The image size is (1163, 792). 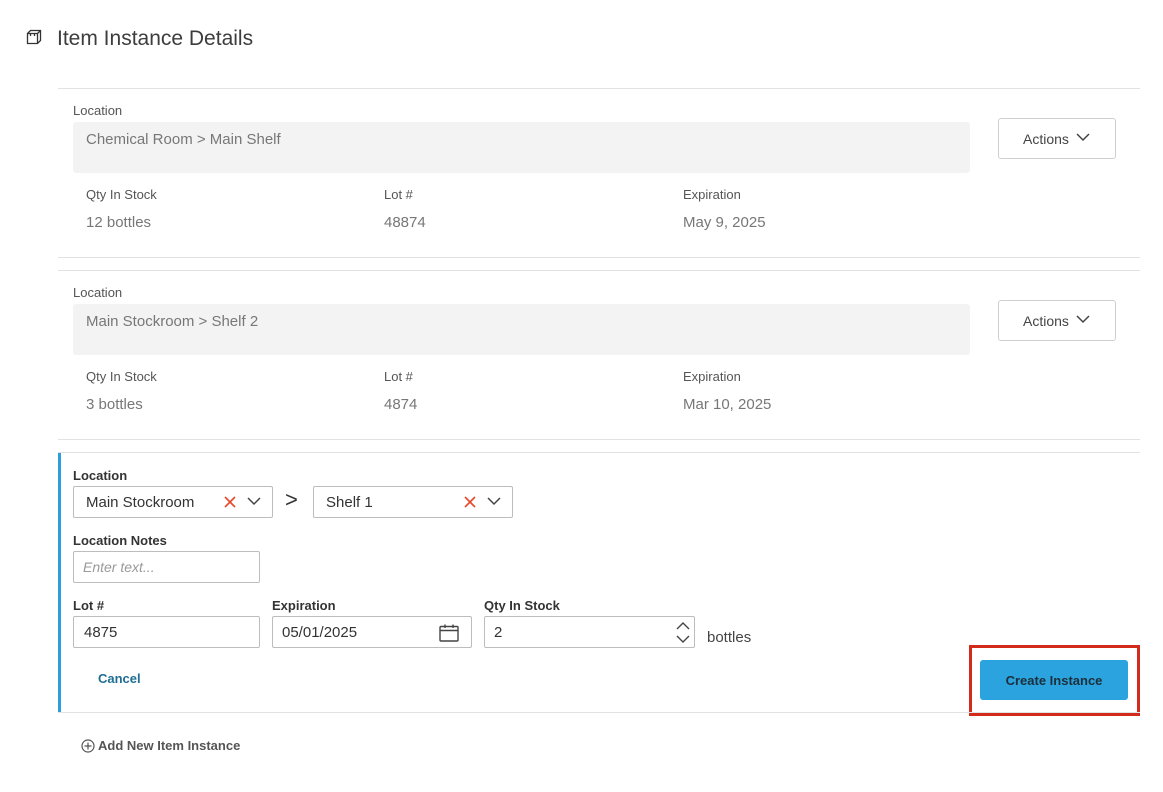 I want to click on location-value: Main Stockroom > Shelf 2, so click(x=172, y=321).